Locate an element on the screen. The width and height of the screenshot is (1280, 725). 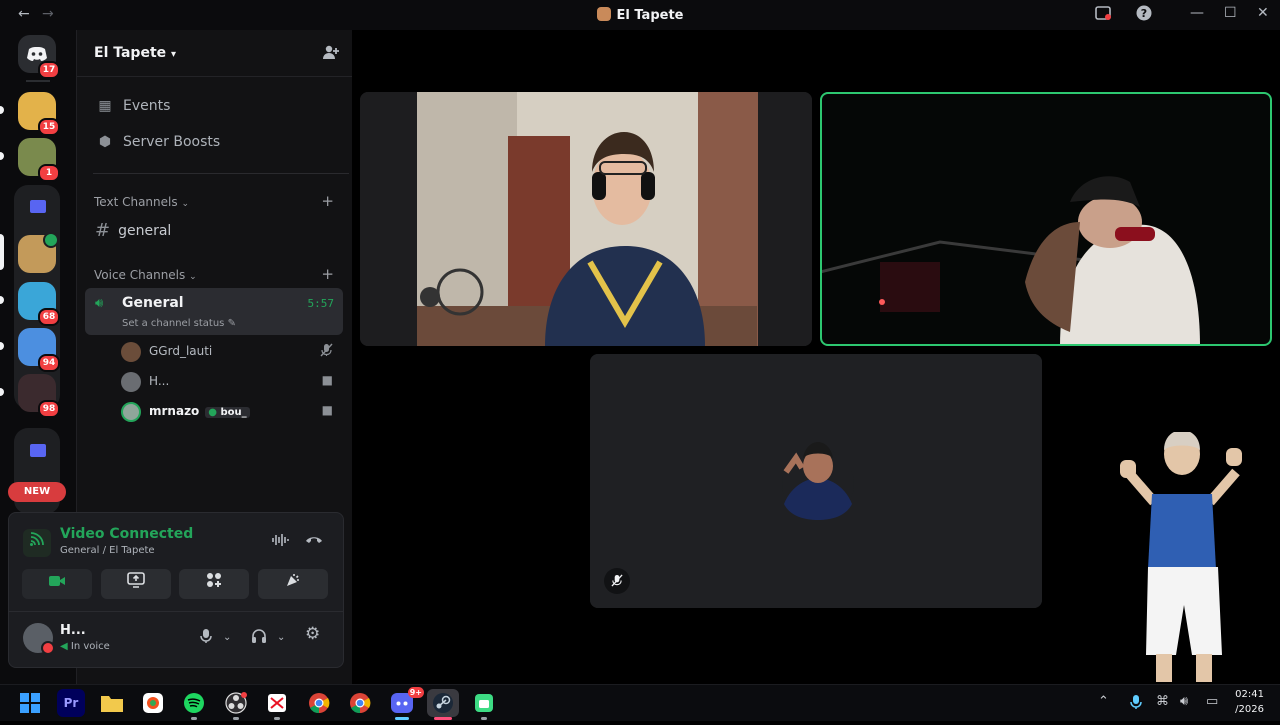
voice-channel-general: 🔊︎ General 5:57 Set a channel status ✎ is located at coordinates (214, 311).